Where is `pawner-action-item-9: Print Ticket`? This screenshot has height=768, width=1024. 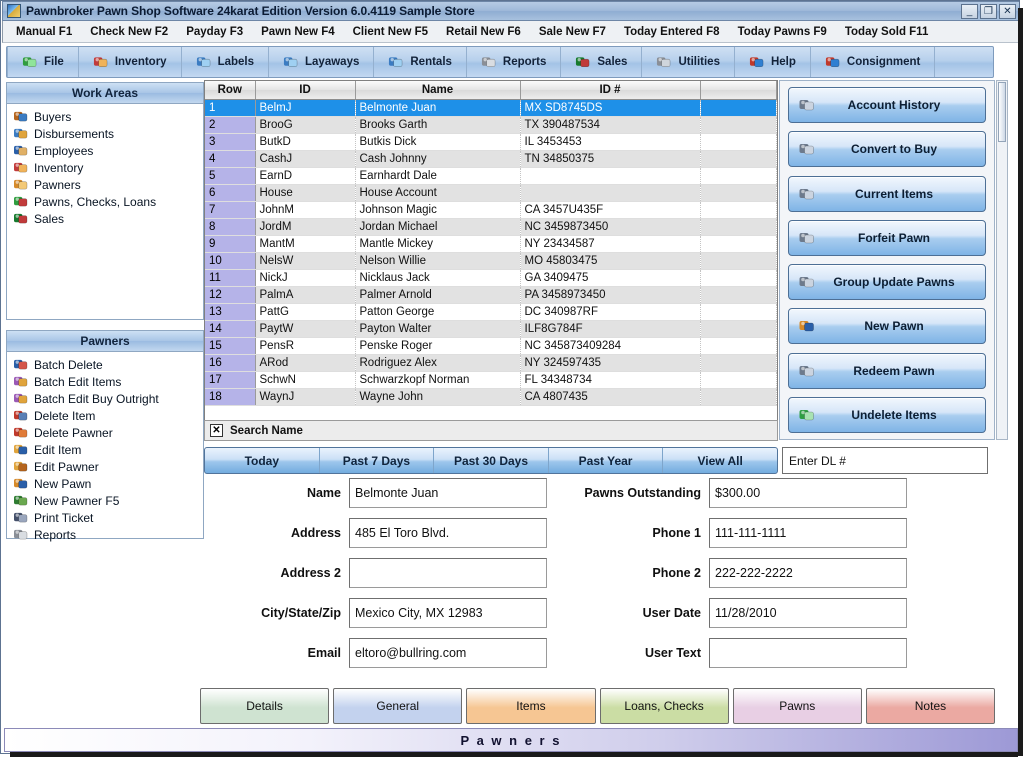 pawner-action-item-9: Print Ticket is located at coordinates (108, 517).